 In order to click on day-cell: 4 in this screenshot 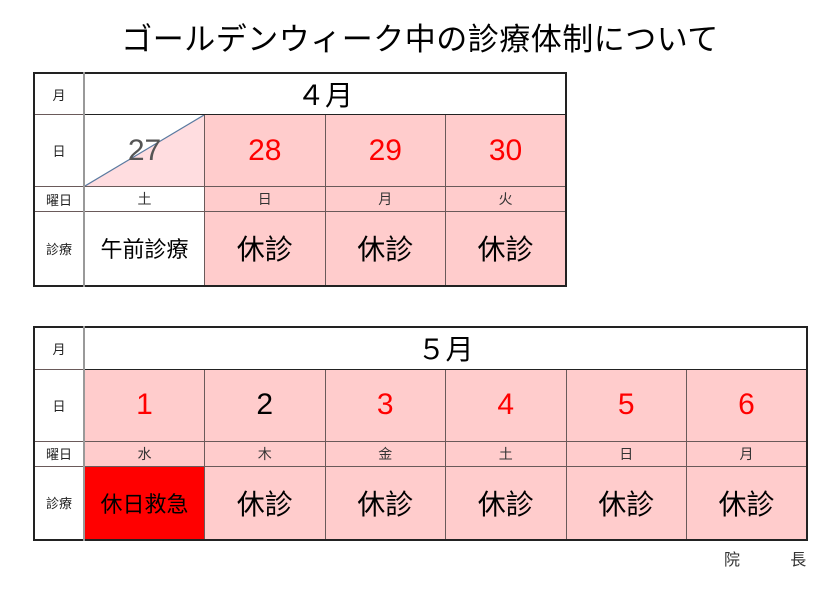, I will do `click(506, 405)`.